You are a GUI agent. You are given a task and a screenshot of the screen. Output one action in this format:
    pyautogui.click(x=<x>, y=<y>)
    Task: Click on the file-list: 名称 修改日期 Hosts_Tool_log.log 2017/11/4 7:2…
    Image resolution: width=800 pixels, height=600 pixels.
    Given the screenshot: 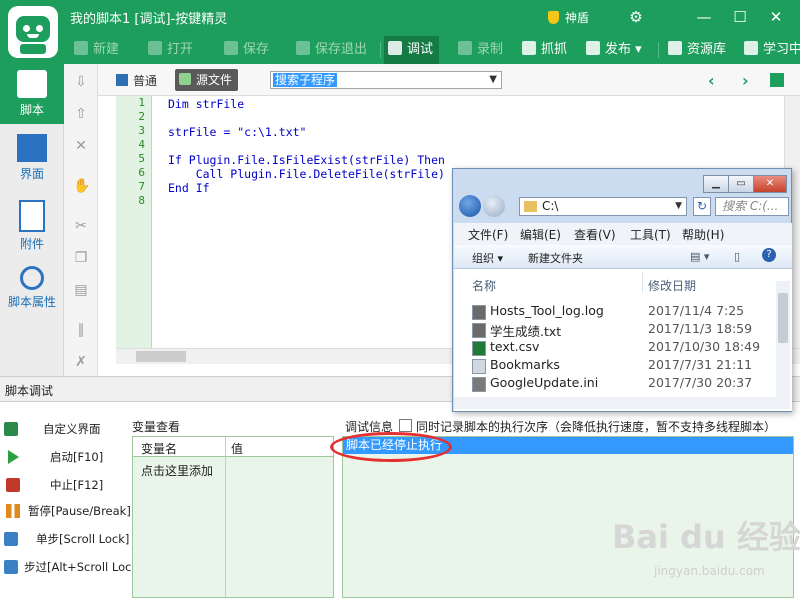 What is the action you would take?
    pyautogui.click(x=623, y=340)
    